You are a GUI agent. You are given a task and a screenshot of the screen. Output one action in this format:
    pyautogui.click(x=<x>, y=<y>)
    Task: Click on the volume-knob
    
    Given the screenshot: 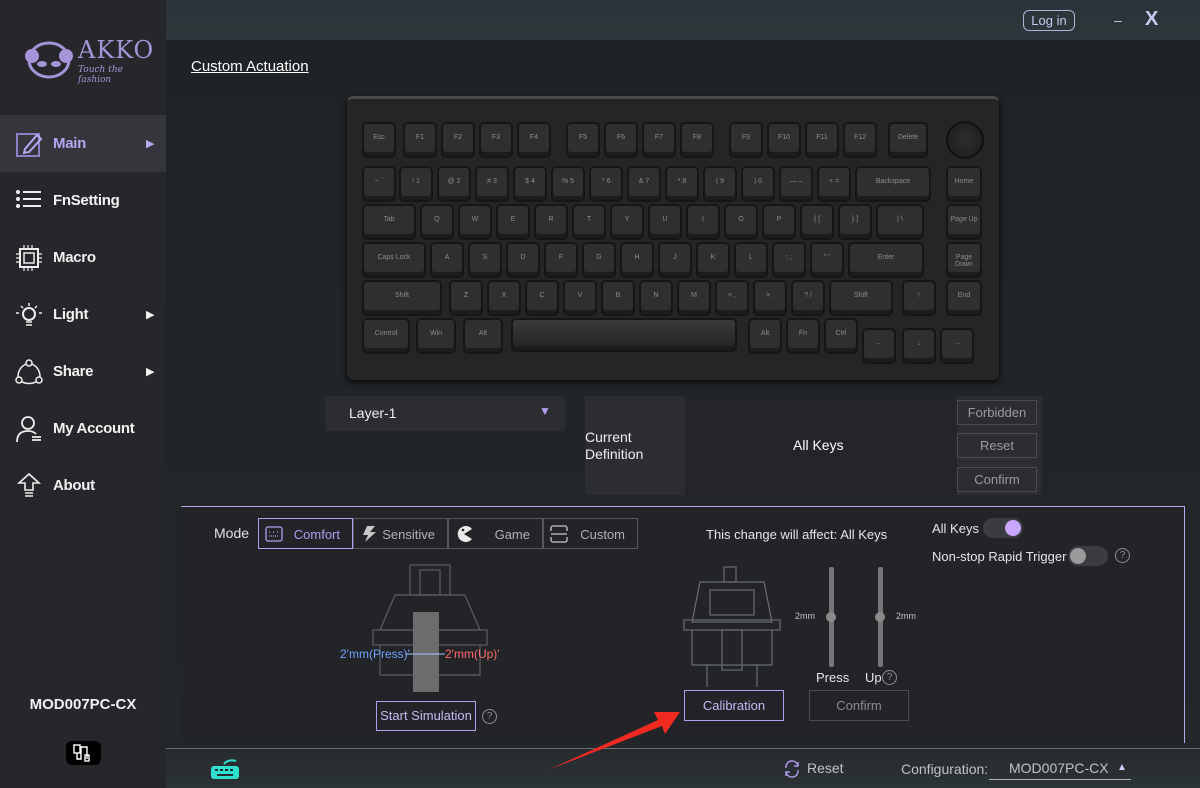 What is the action you would take?
    pyautogui.click(x=965, y=140)
    